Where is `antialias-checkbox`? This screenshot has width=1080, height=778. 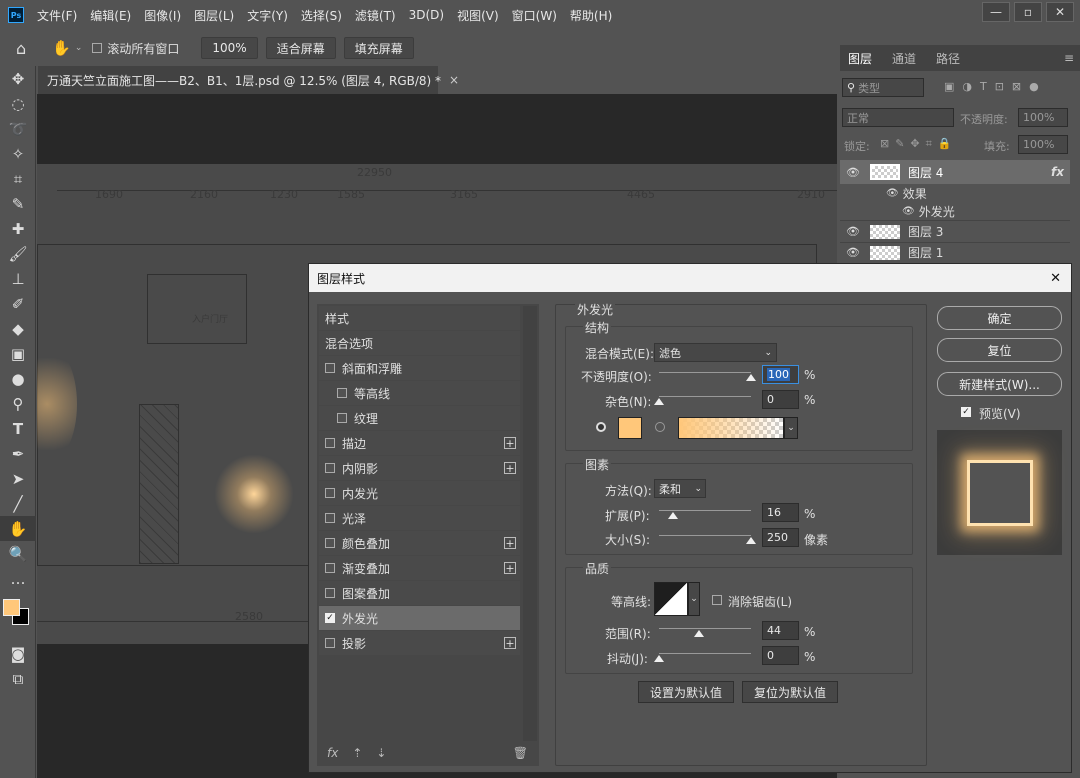 antialias-checkbox is located at coordinates (717, 600).